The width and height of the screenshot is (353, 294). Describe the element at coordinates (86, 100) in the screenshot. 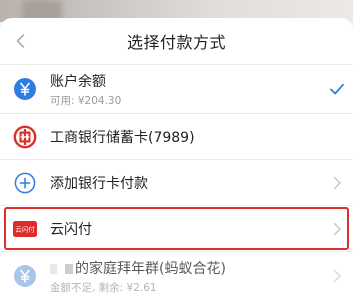

I see `available-balance: 可用: ¥204.30` at that location.